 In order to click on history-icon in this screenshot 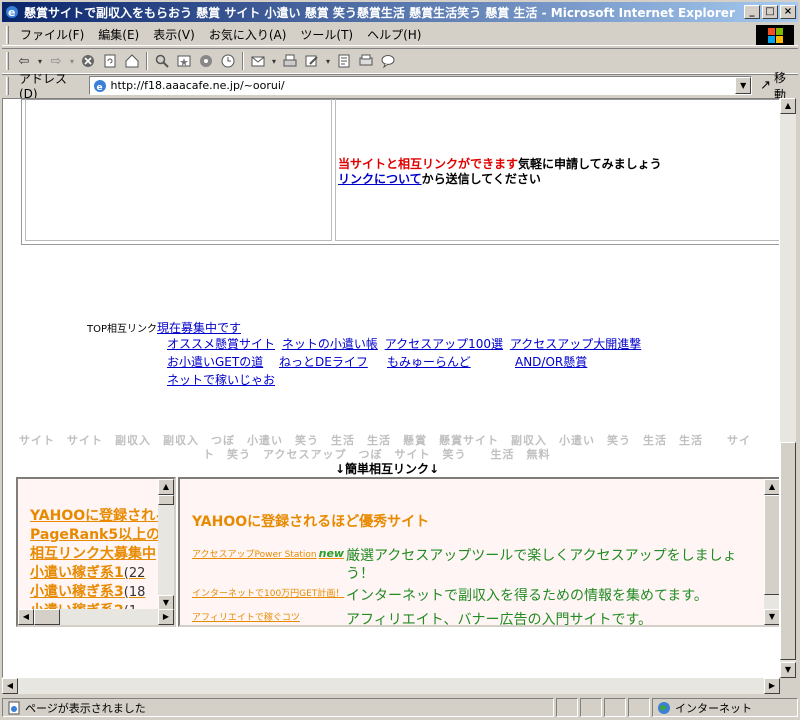, I will do `click(228, 61)`.